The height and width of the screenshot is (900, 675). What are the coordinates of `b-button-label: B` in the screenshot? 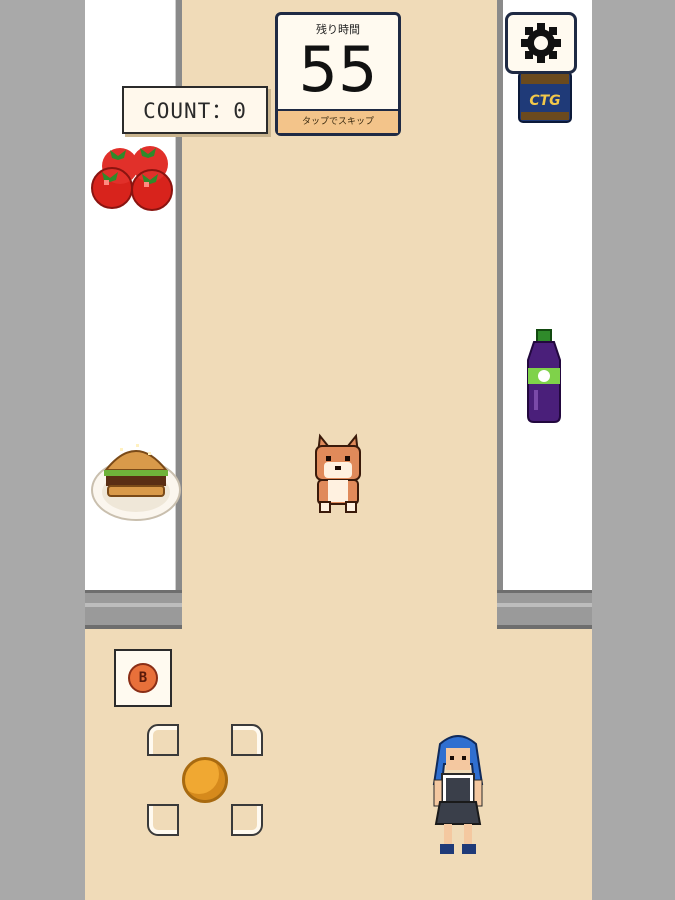 It's located at (143, 678).